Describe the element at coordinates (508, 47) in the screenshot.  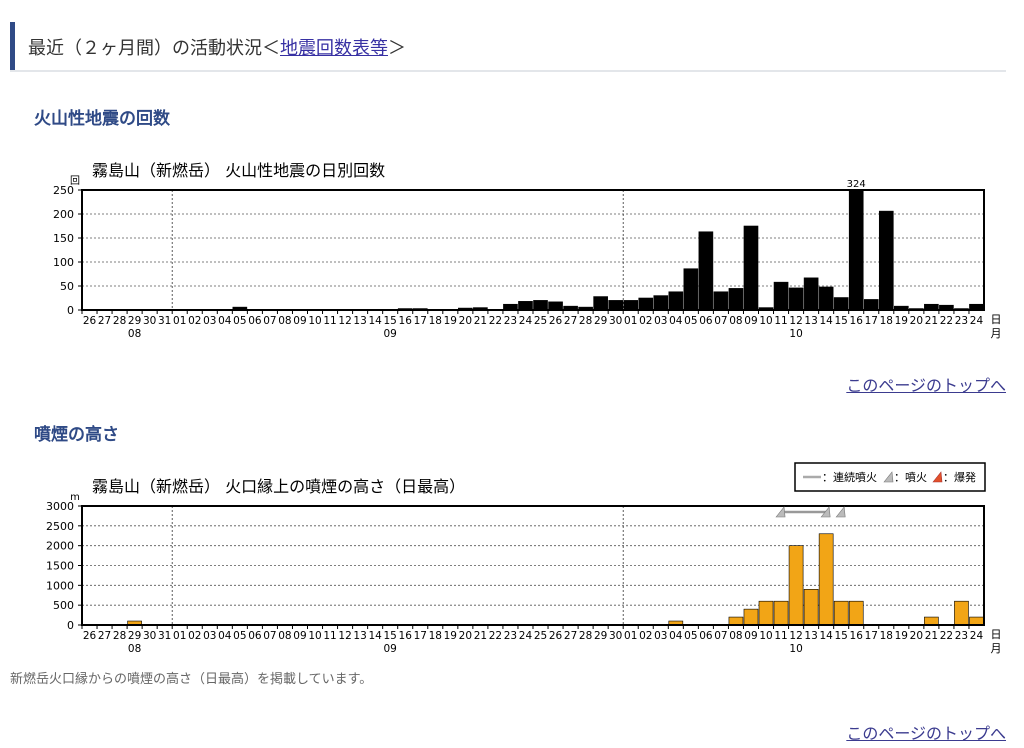
I see `section-header: 最近（２ヶ月間）の活動状況＜地震回数表等＞` at that location.